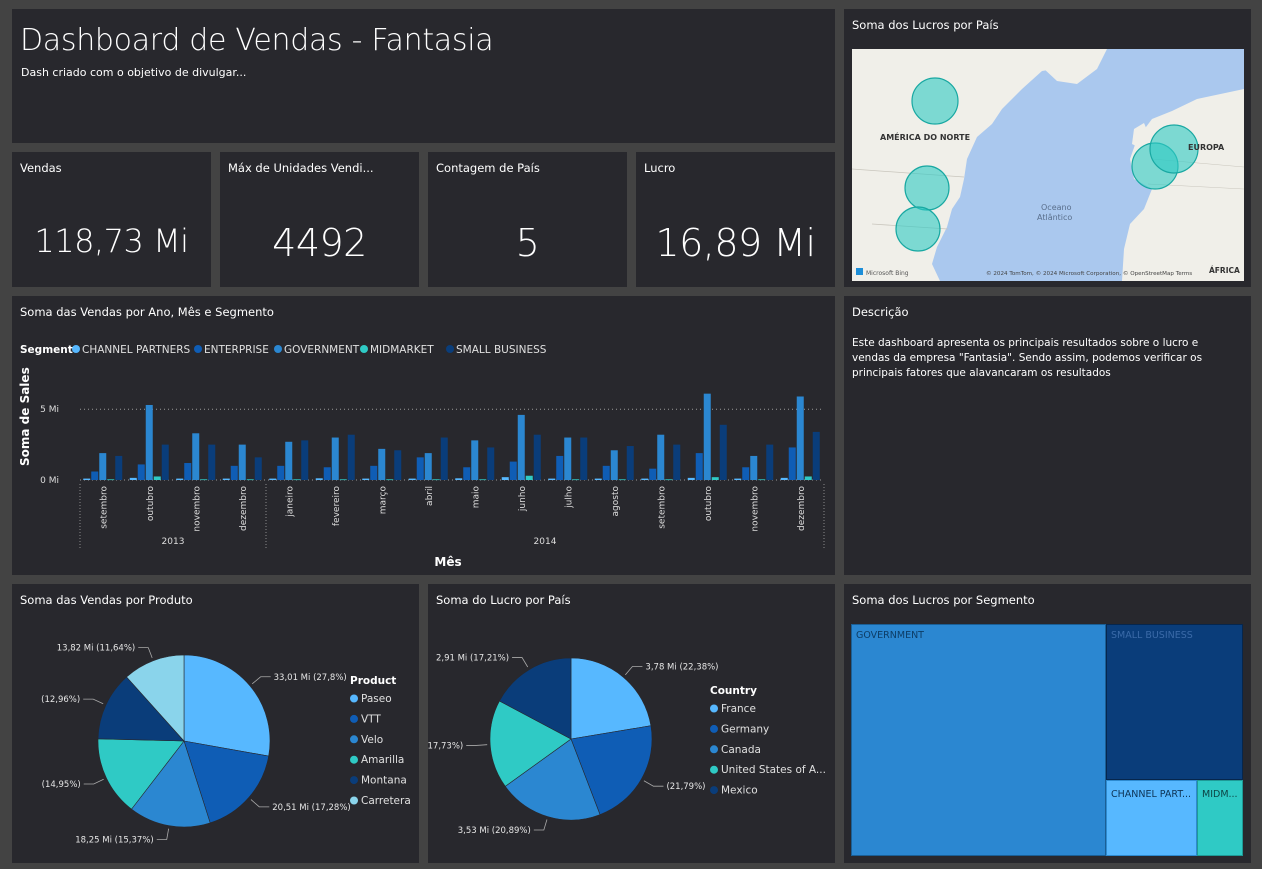  What do you see at coordinates (741, 750) in the screenshot?
I see `pie-legend-item: Canada` at bounding box center [741, 750].